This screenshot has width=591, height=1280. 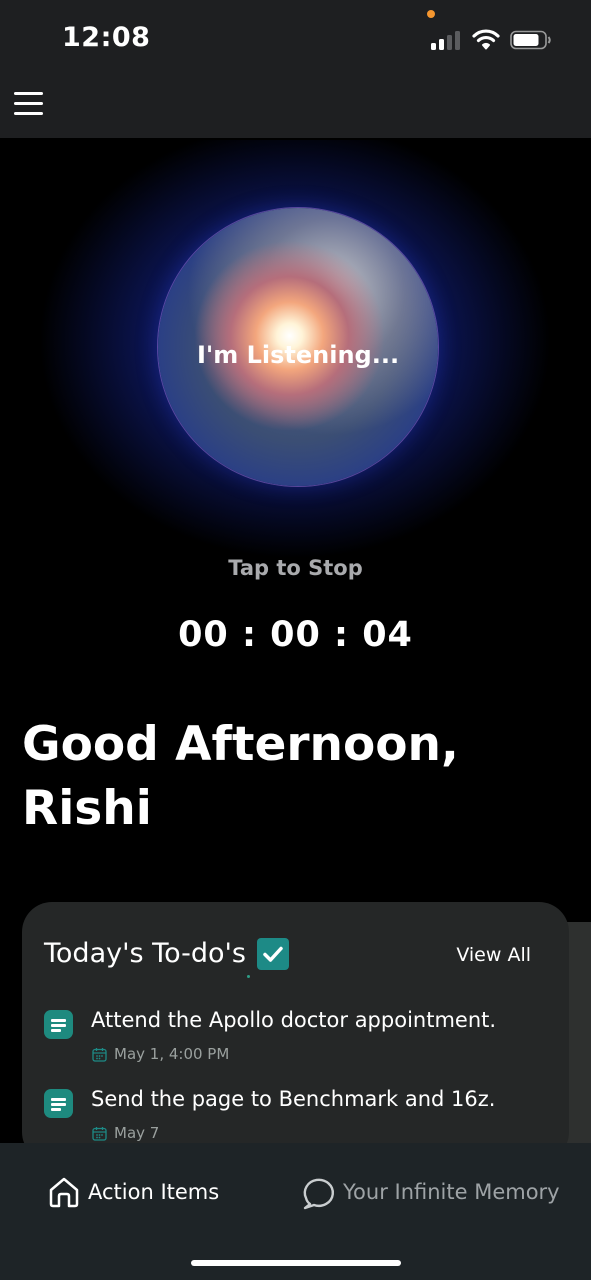 I want to click on app-header, so click(x=295, y=109).